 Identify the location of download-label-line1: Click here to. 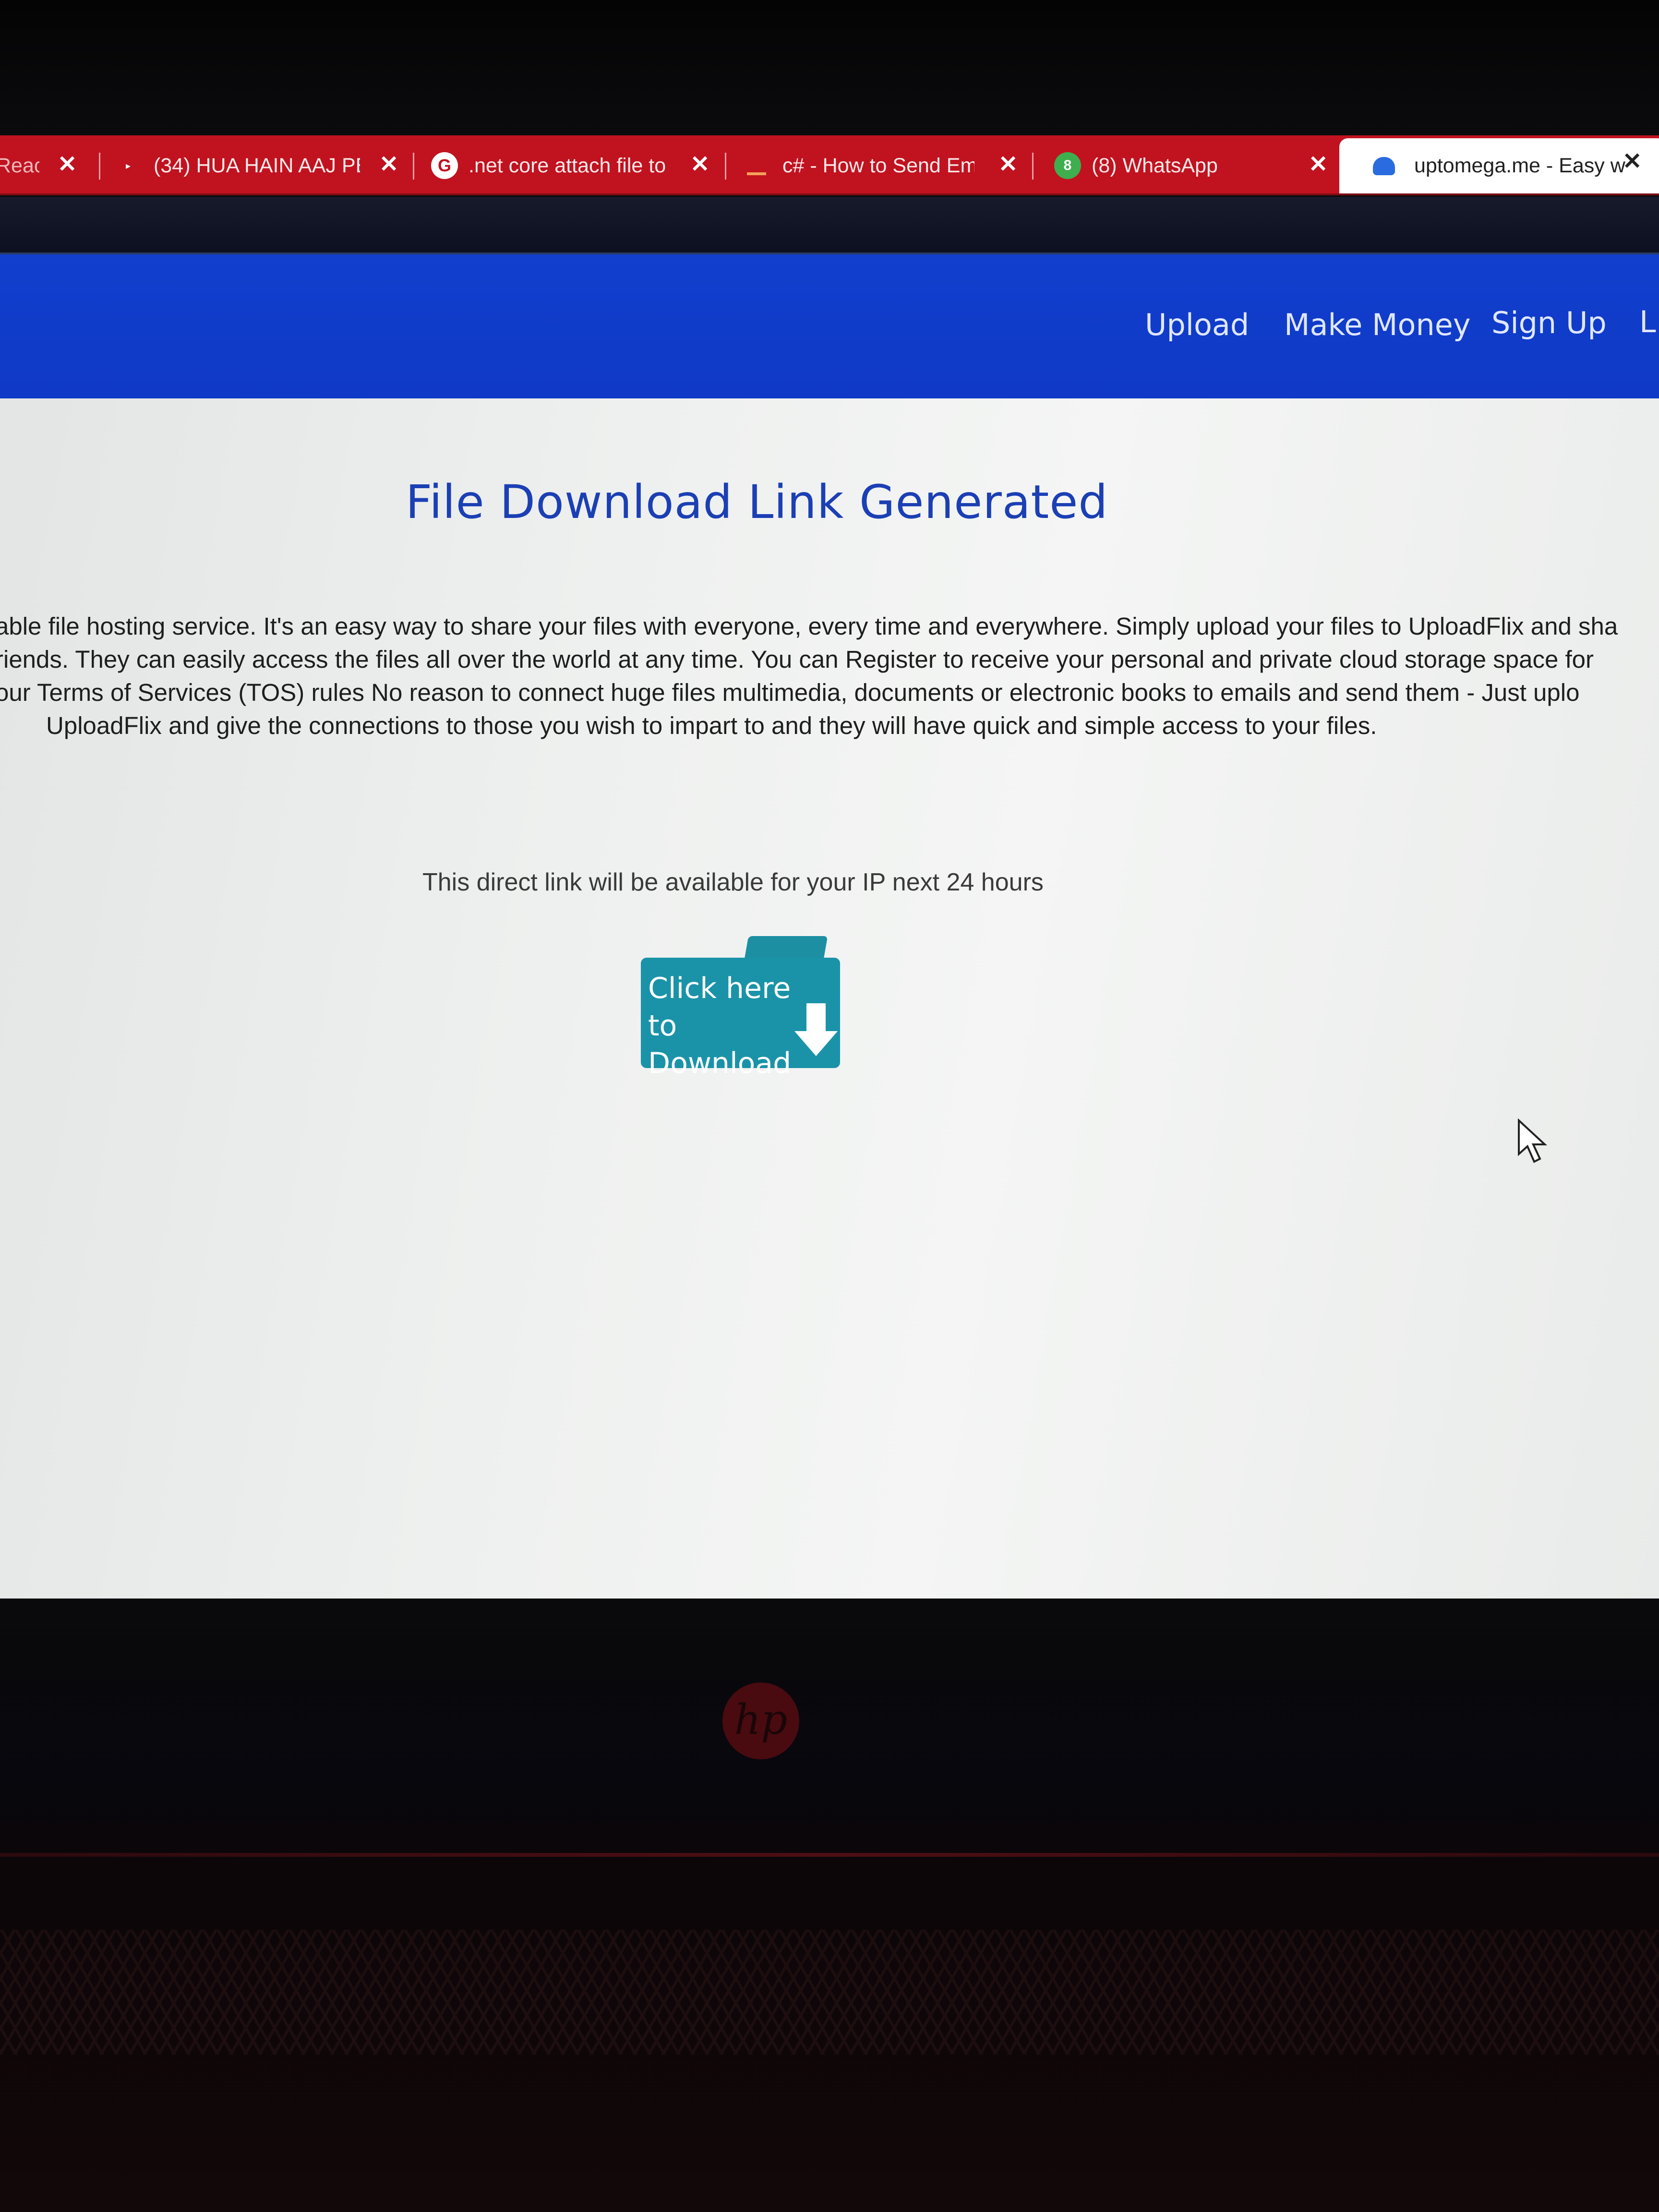
(719, 1008).